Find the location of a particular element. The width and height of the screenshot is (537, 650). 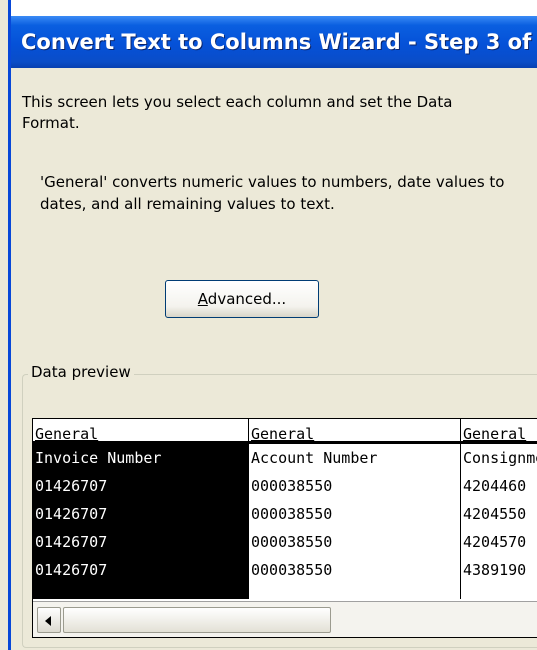

preview-cell: 4204570 is located at coordinates (495, 542).